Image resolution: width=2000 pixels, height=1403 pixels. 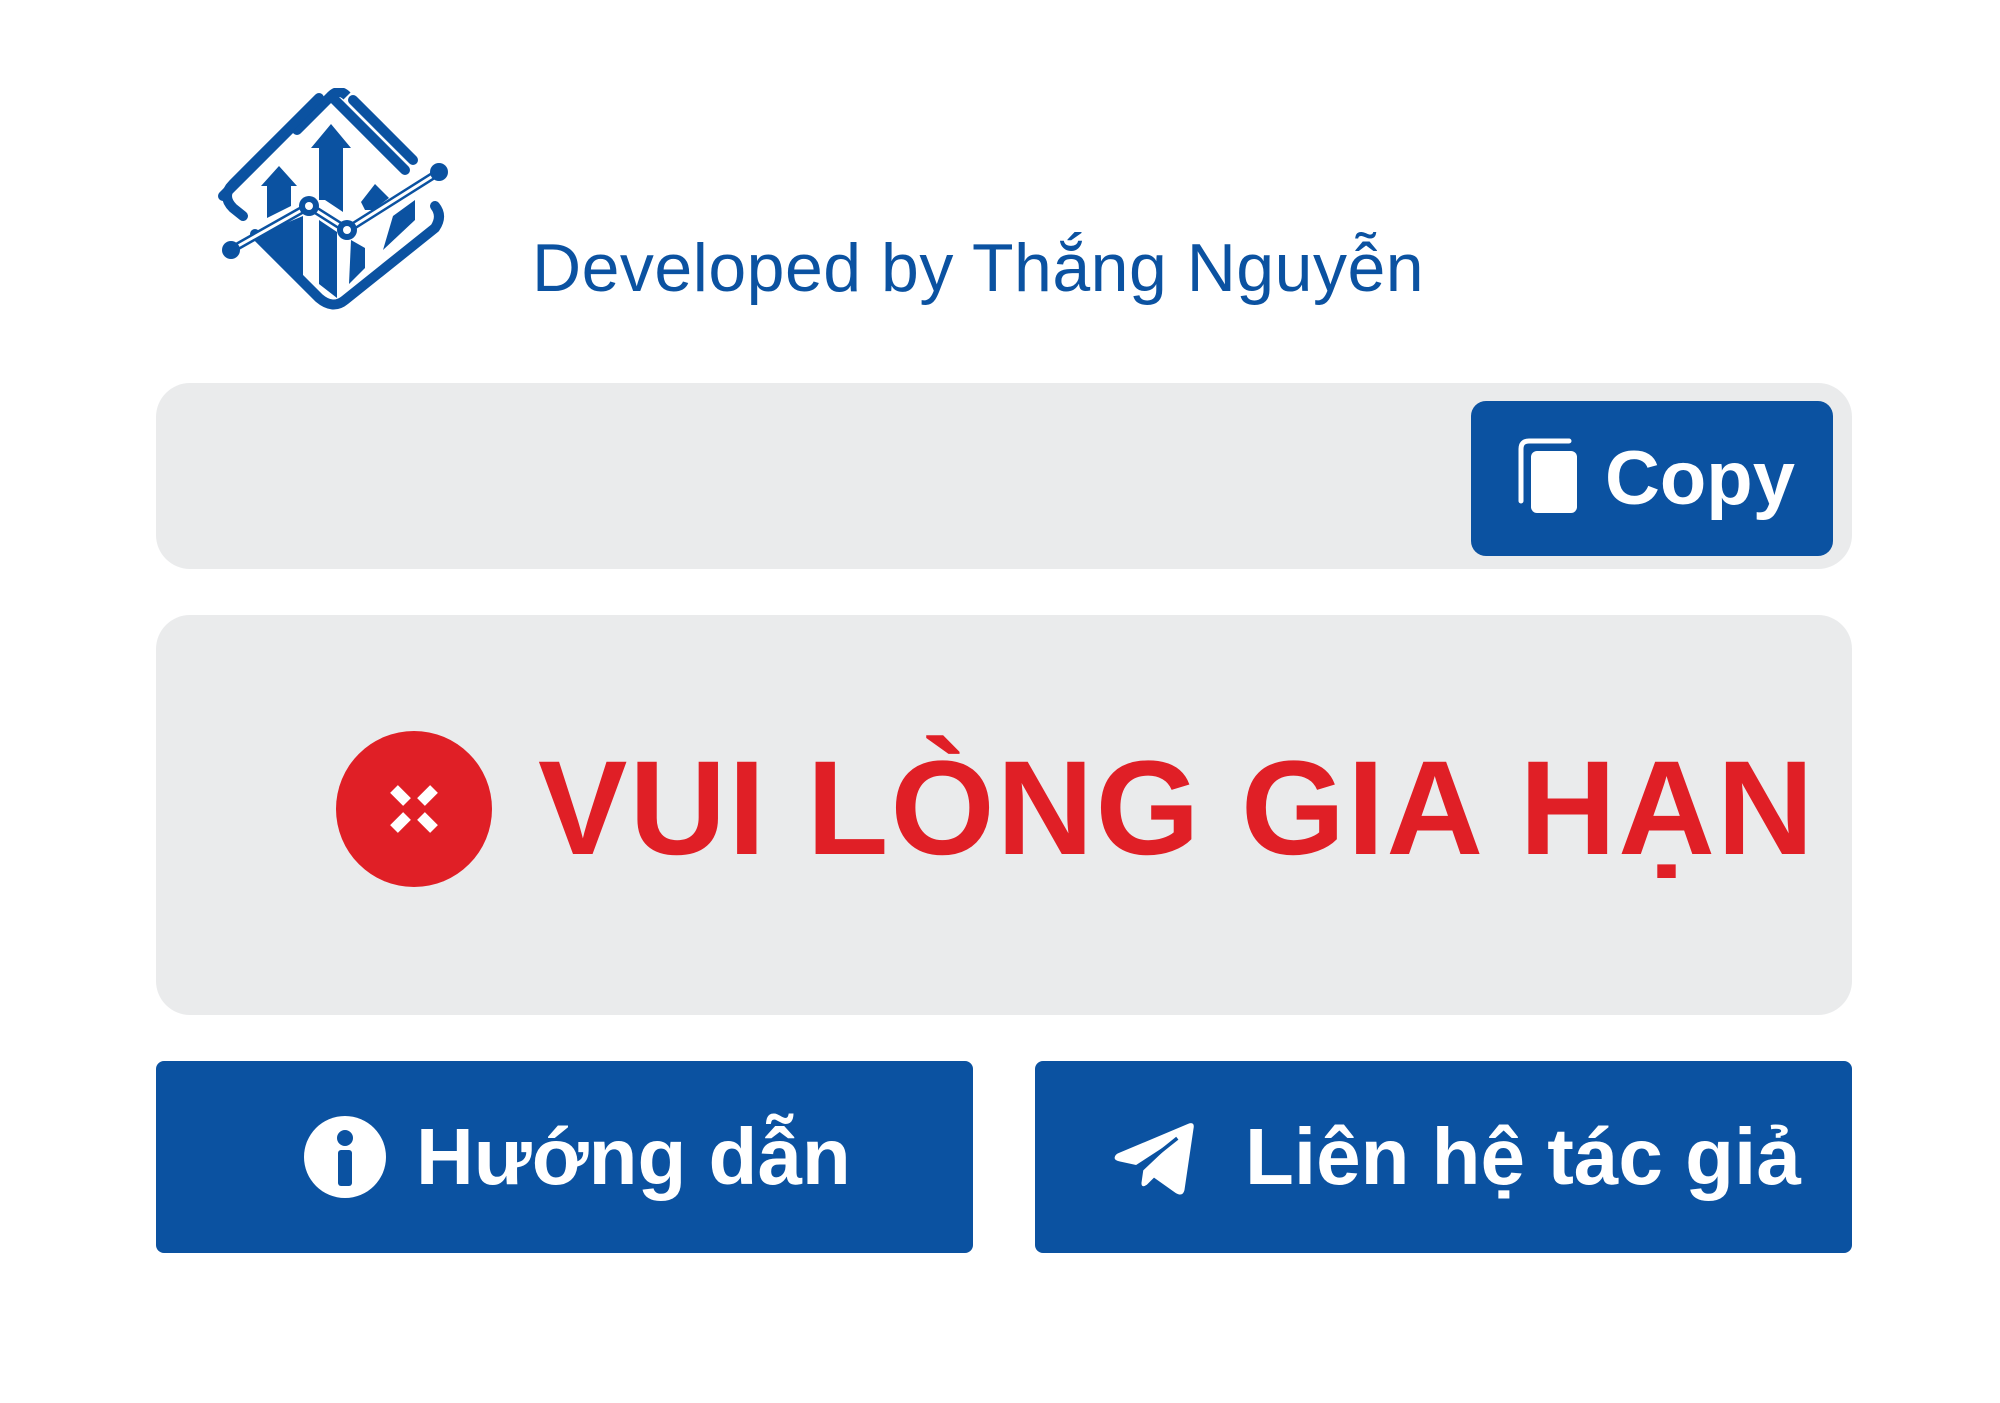 What do you see at coordinates (345, 1157) in the screenshot?
I see `info-icon` at bounding box center [345, 1157].